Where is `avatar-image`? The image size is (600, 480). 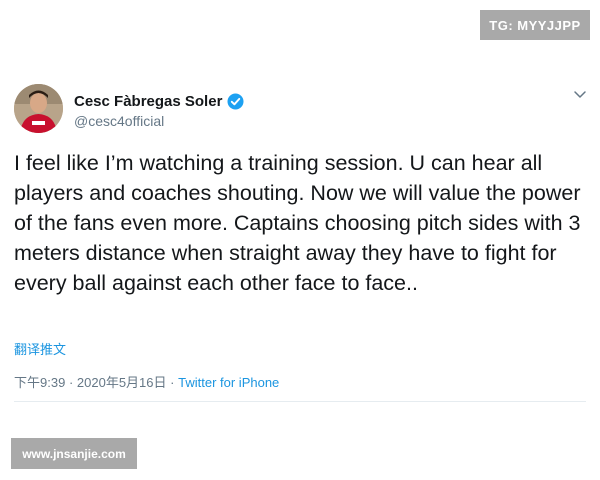
avatar-image is located at coordinates (38, 108).